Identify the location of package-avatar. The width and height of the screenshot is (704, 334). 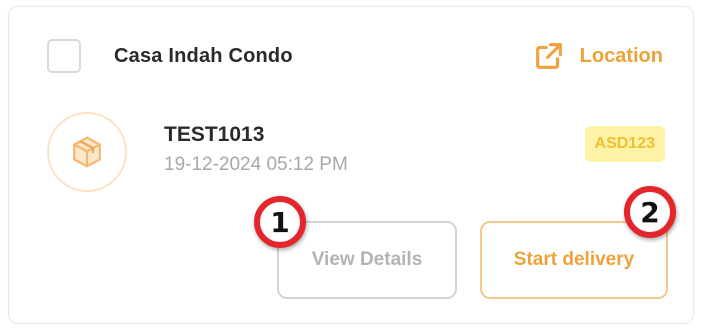
(87, 152).